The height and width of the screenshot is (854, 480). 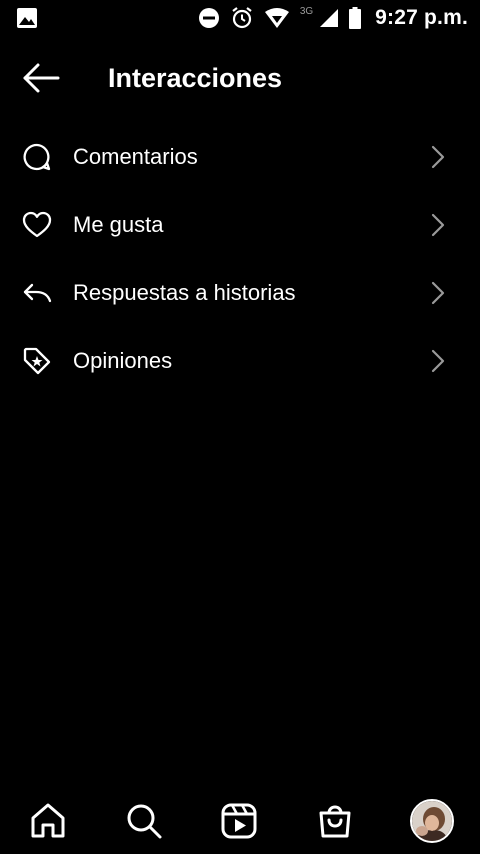 I want to click on profile-avatar, so click(x=432, y=821).